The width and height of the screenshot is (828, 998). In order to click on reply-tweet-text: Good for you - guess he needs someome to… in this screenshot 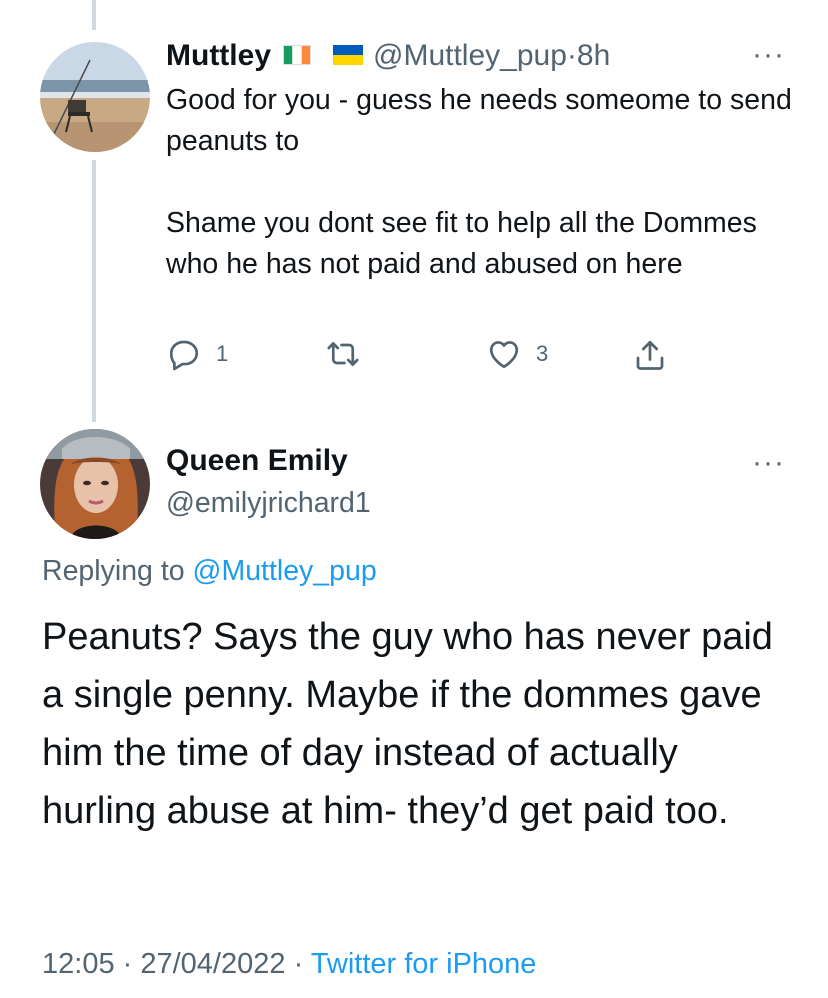, I will do `click(479, 182)`.